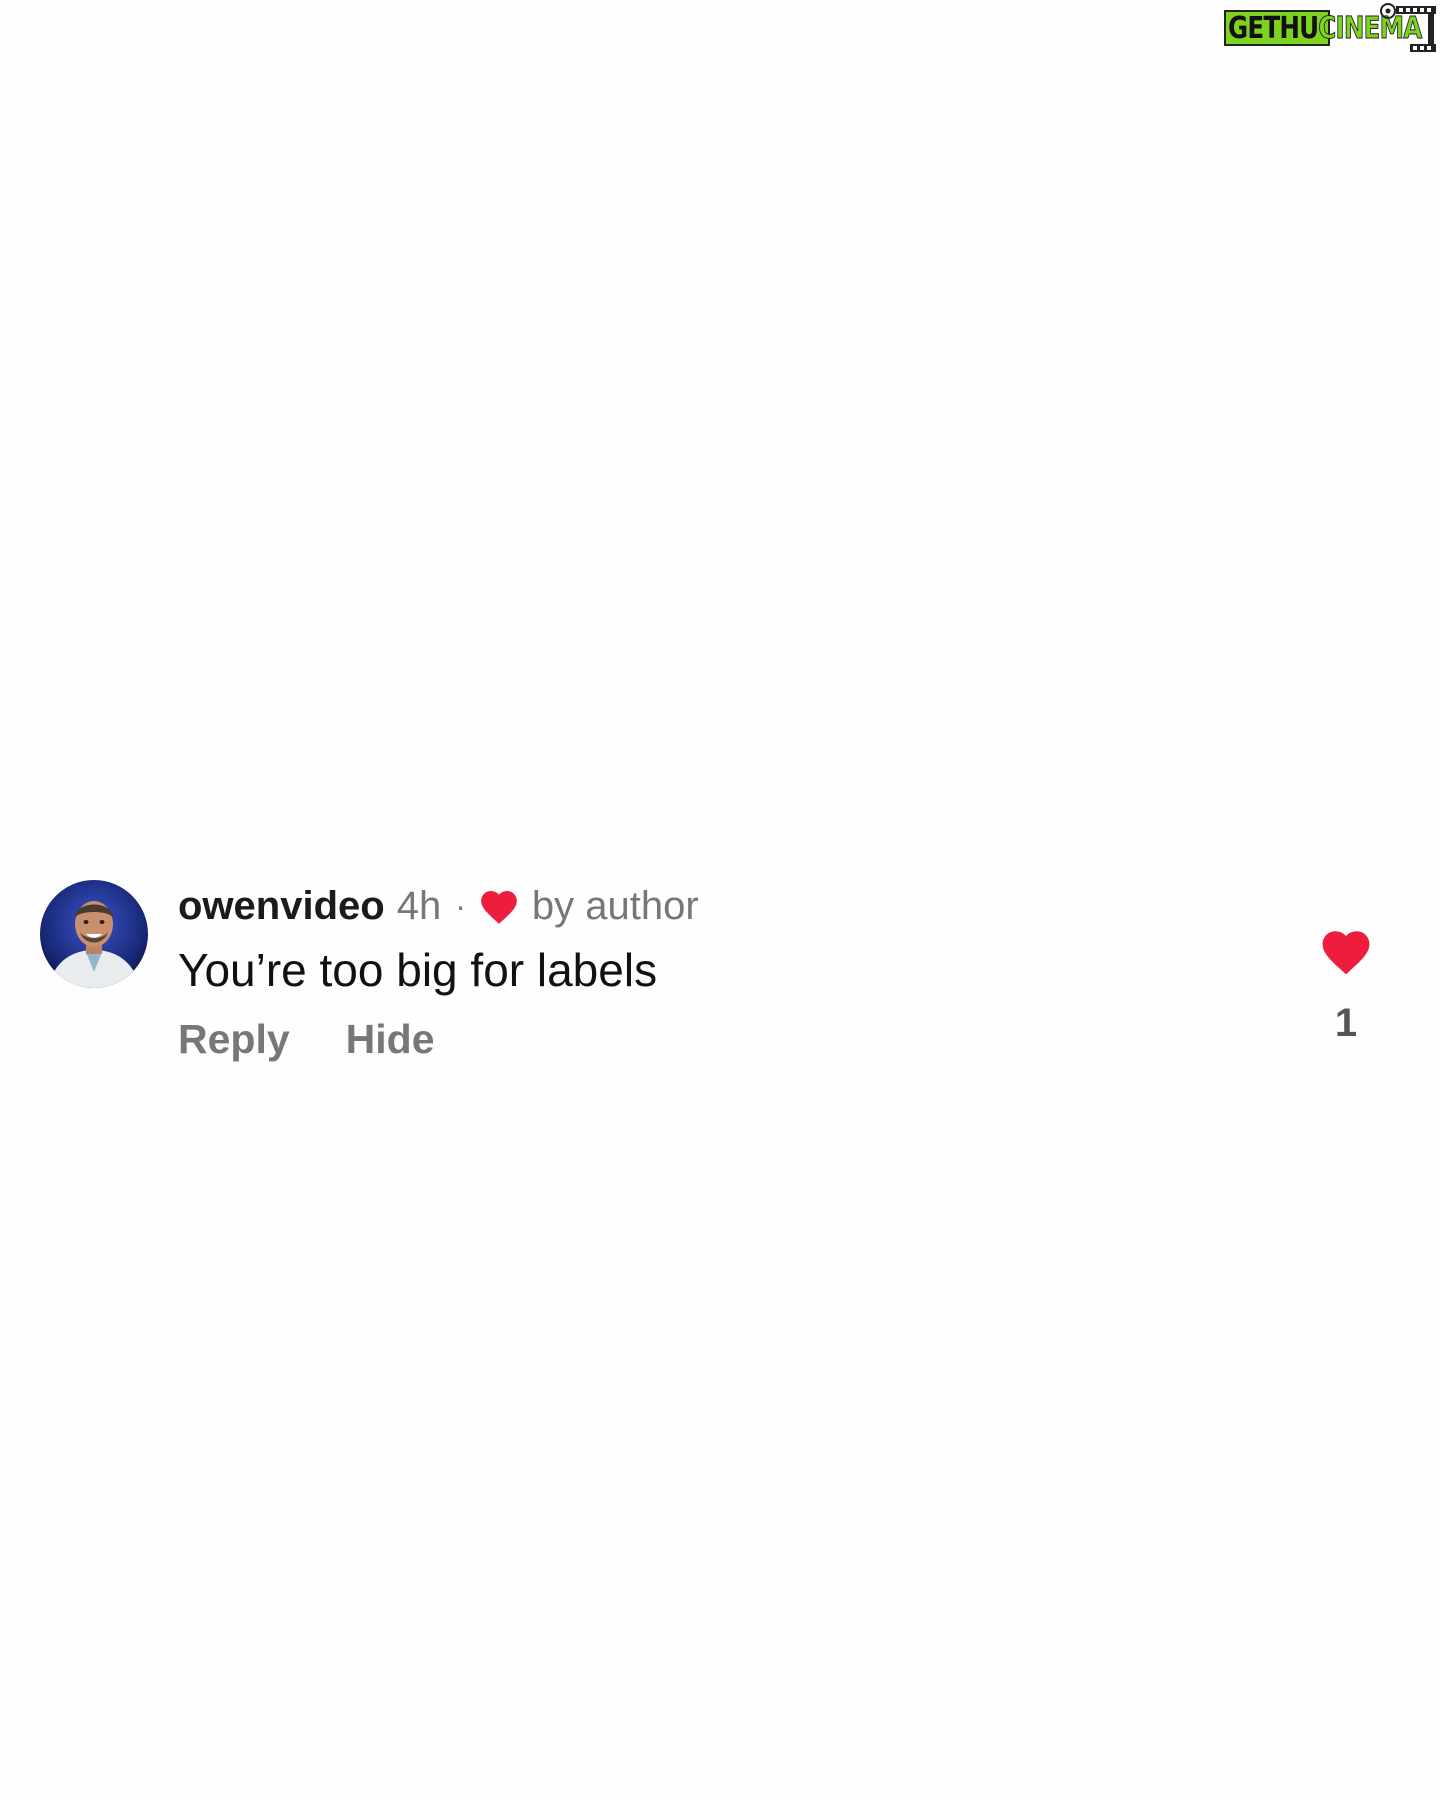 This screenshot has height=1800, width=1440. I want to click on comment-text: You’re too big for labels, so click(418, 970).